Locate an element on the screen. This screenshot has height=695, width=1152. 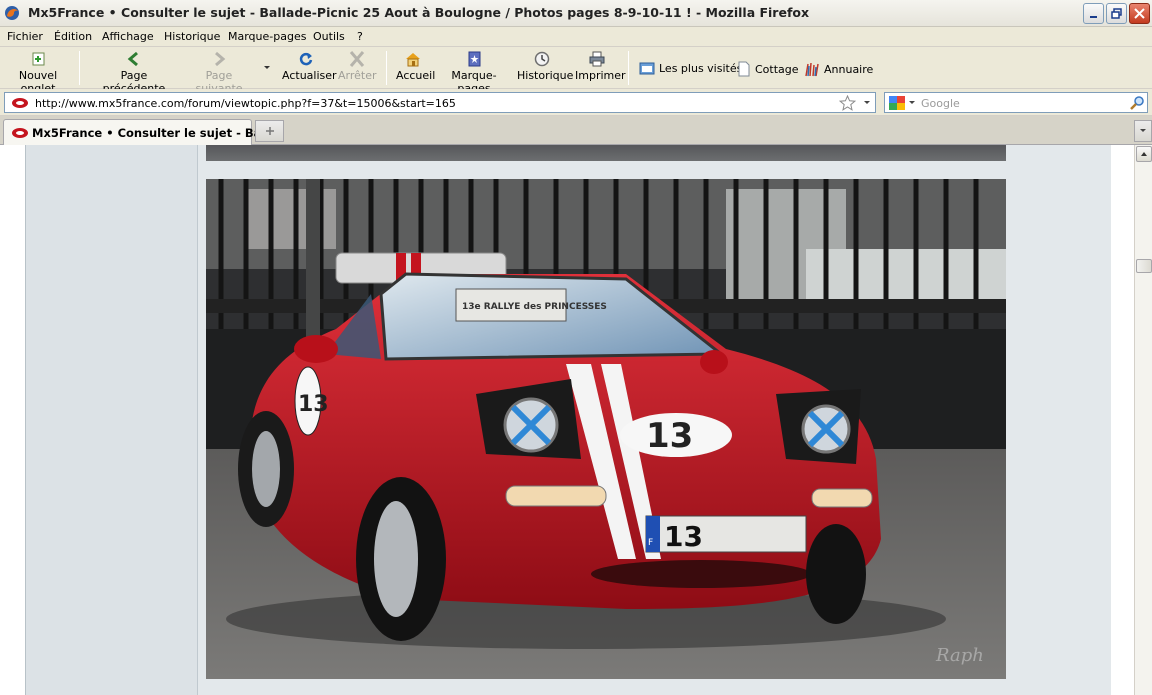
bookmark-most-visited: Les plus visités is located at coordinates (690, 68).